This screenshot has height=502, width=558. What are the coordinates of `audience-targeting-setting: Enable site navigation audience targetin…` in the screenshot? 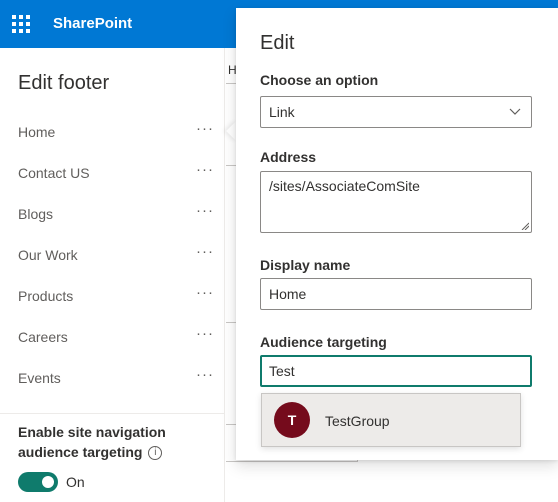 It's located at (113, 442).